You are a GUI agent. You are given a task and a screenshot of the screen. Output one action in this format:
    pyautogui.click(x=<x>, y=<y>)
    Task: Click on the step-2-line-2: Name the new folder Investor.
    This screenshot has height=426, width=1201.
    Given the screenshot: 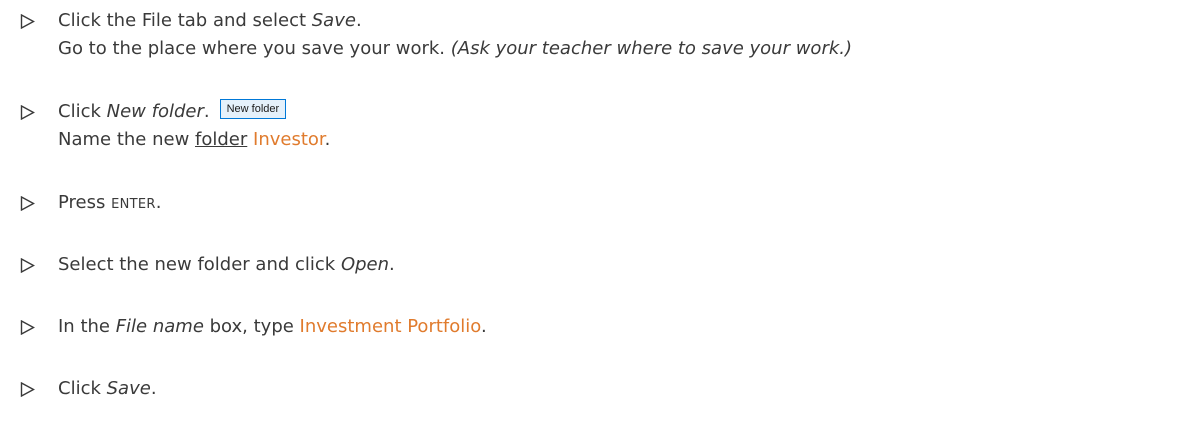 What is the action you would take?
    pyautogui.click(x=194, y=140)
    